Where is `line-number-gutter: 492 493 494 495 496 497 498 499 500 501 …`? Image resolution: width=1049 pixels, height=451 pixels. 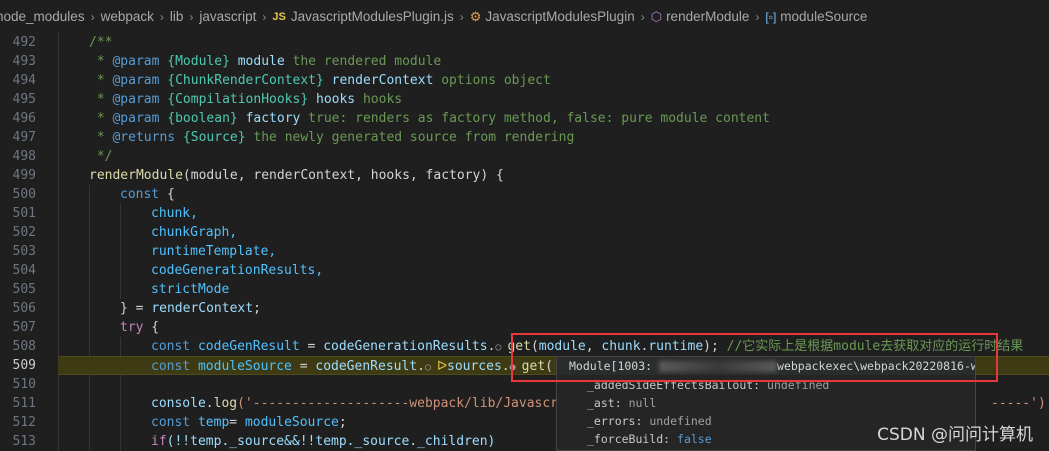
line-number-gutter: 492 493 494 495 496 497 498 499 500 501 … is located at coordinates (29, 242).